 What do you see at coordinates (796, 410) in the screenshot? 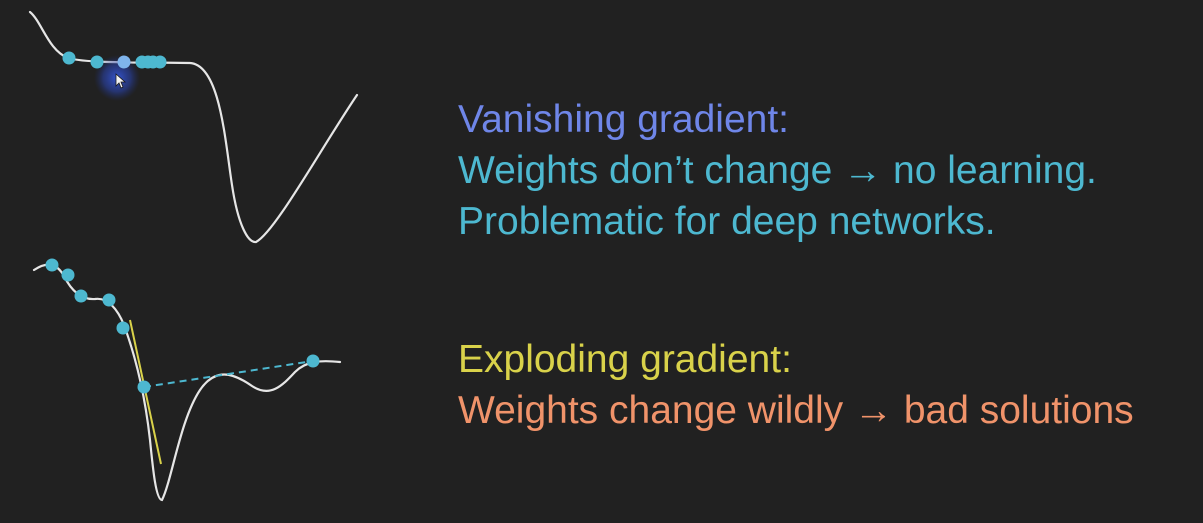
I see `exploding-line-1: Weights change wildly → bad solutions` at bounding box center [796, 410].